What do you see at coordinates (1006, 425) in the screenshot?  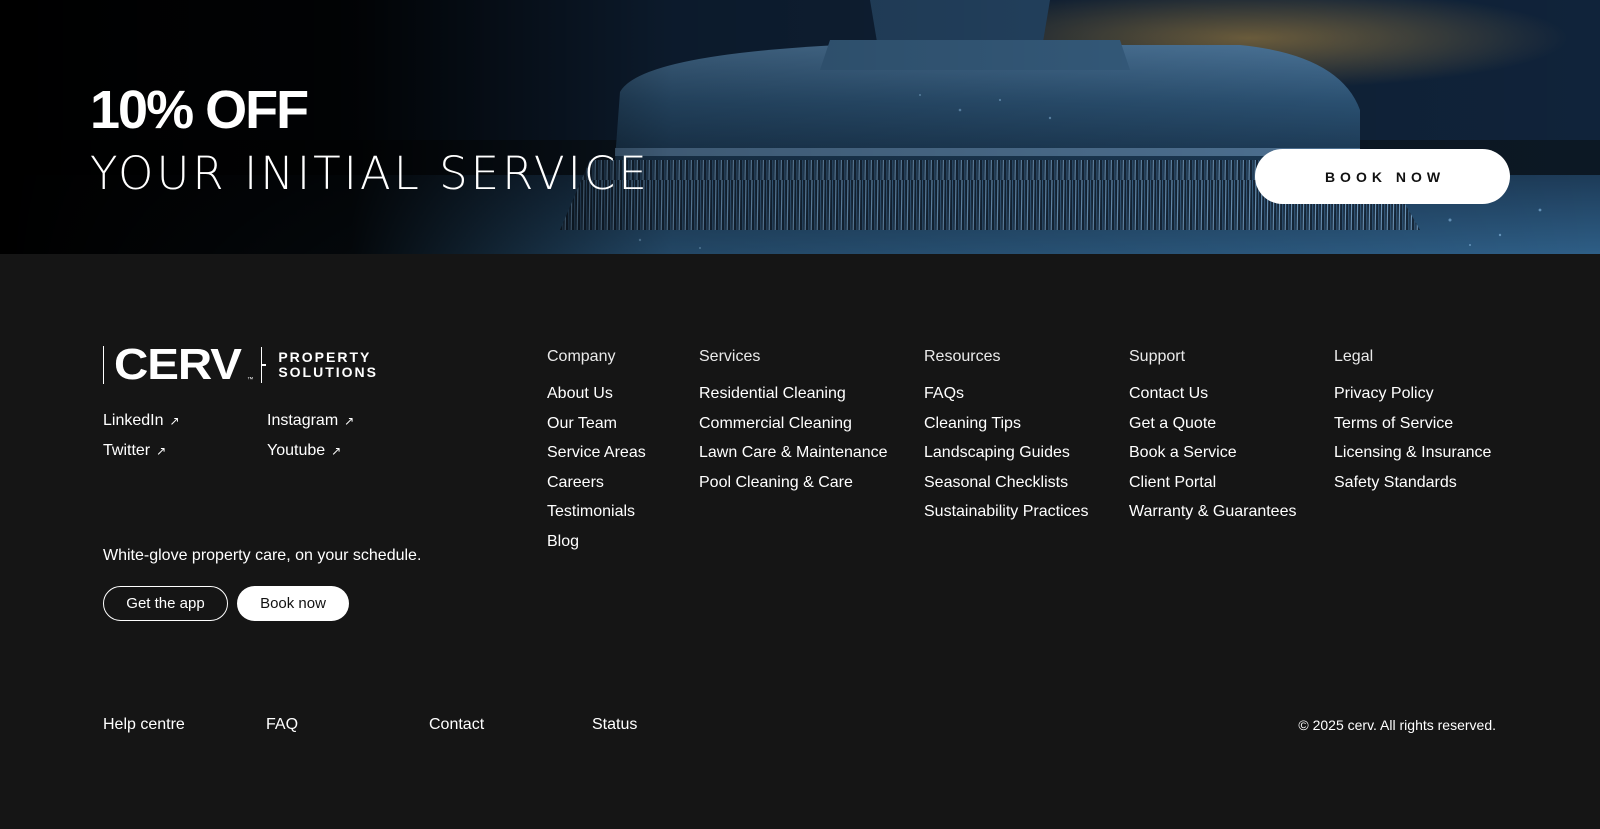 I see `footer-link: Cleaning Tips` at bounding box center [1006, 425].